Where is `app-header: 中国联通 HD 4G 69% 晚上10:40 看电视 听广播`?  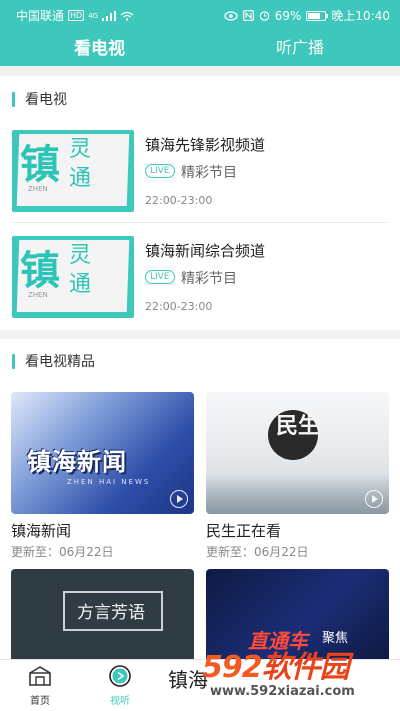
app-header: 中国联通 HD 4G 69% 晚上10:40 看电视 听广播 is located at coordinates (200, 33).